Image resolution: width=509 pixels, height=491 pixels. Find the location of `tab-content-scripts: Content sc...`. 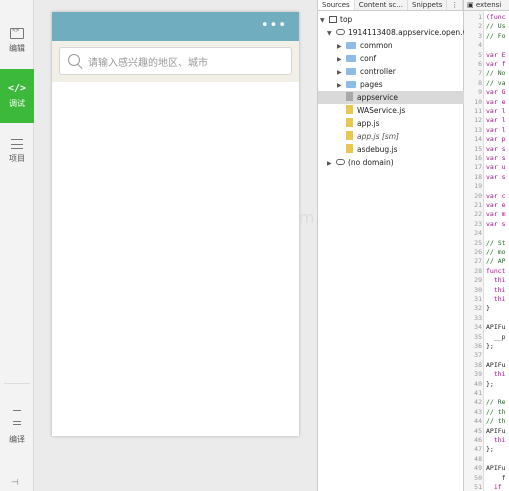

tab-content-scripts: Content sc... is located at coordinates (381, 5).